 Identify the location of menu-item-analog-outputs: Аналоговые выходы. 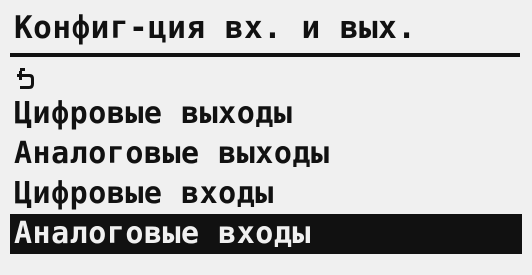
(266, 154).